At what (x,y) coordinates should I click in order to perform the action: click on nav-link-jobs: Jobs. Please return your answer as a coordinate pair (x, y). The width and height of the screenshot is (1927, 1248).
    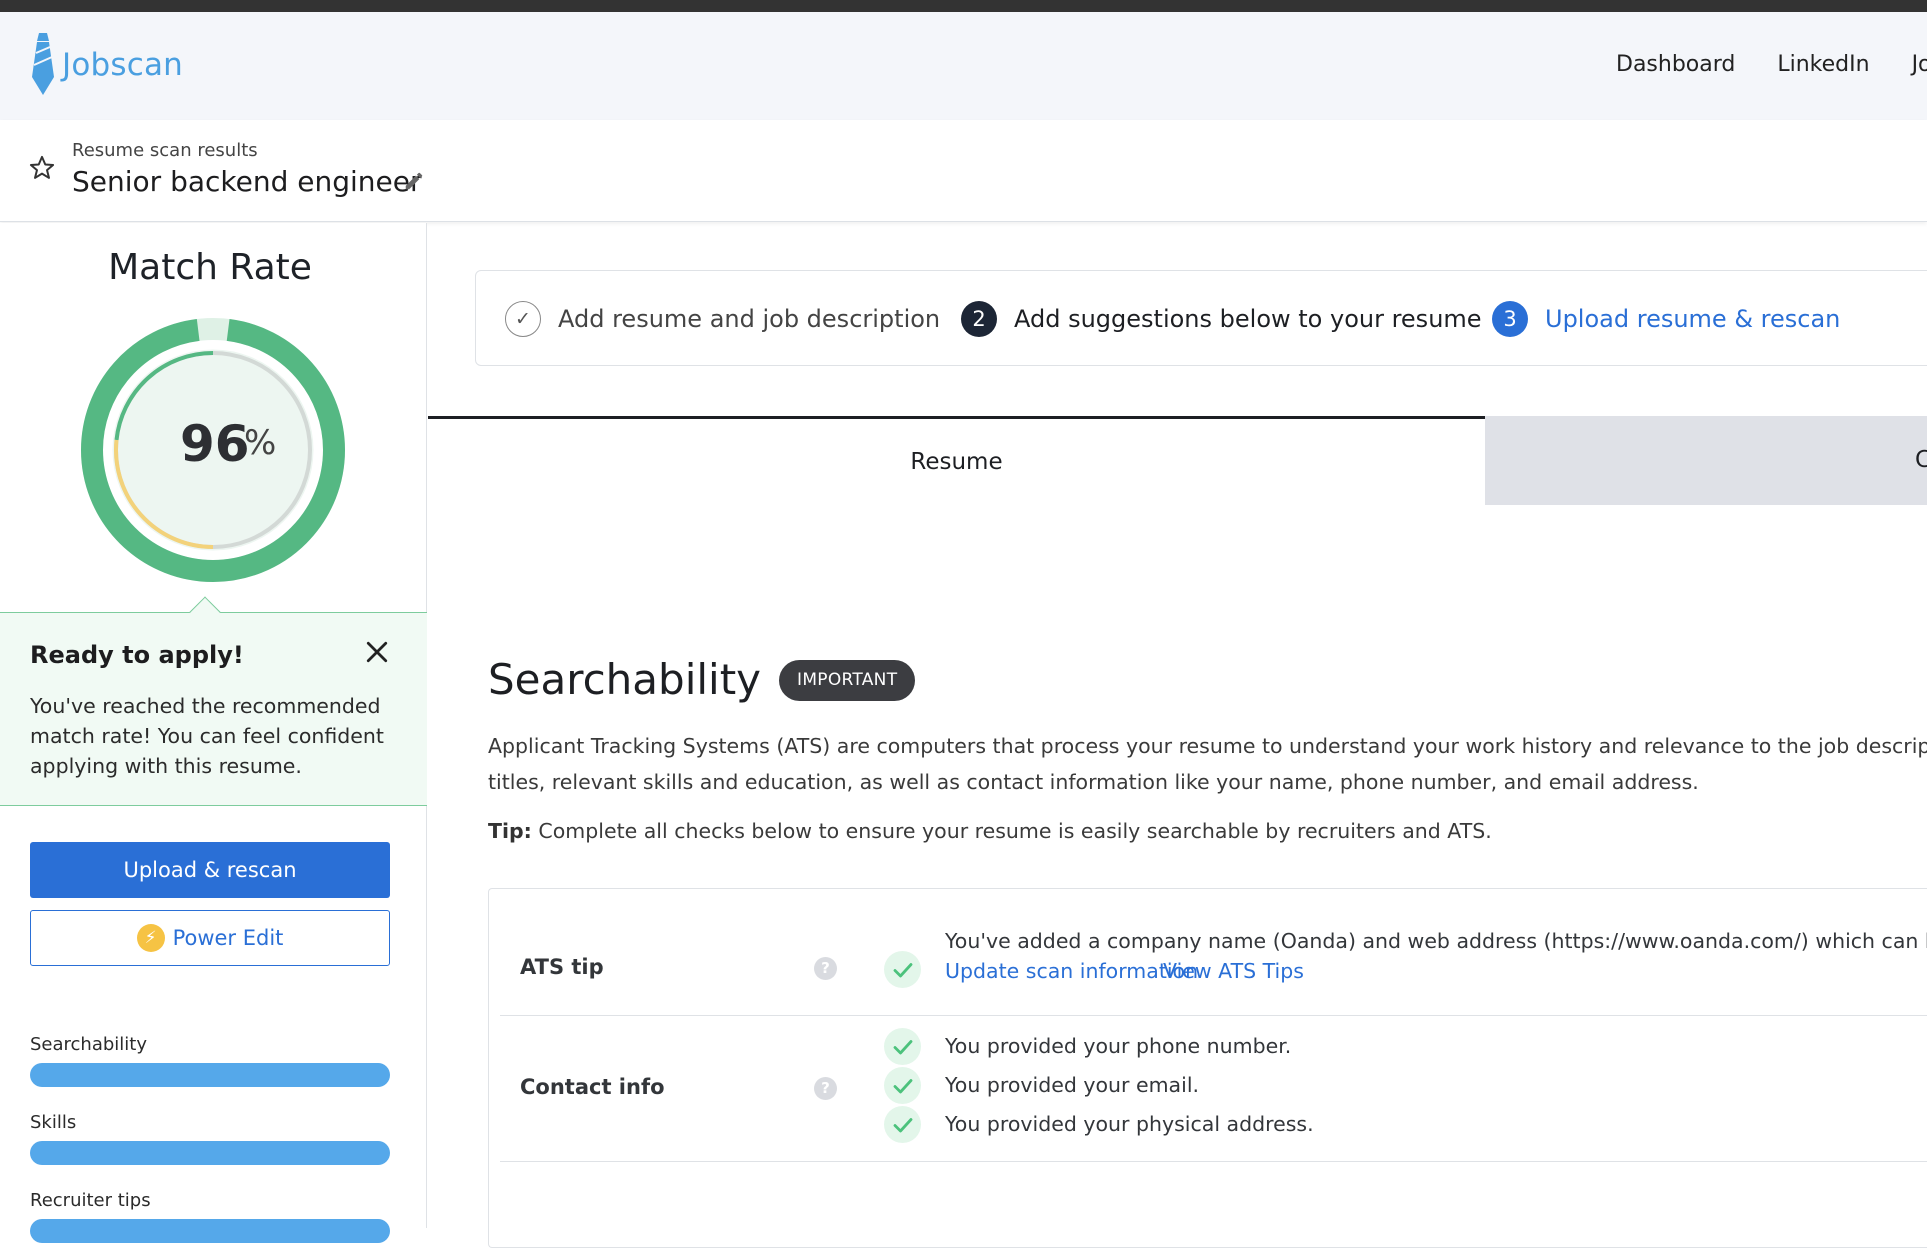
    Looking at the image, I should click on (1919, 64).